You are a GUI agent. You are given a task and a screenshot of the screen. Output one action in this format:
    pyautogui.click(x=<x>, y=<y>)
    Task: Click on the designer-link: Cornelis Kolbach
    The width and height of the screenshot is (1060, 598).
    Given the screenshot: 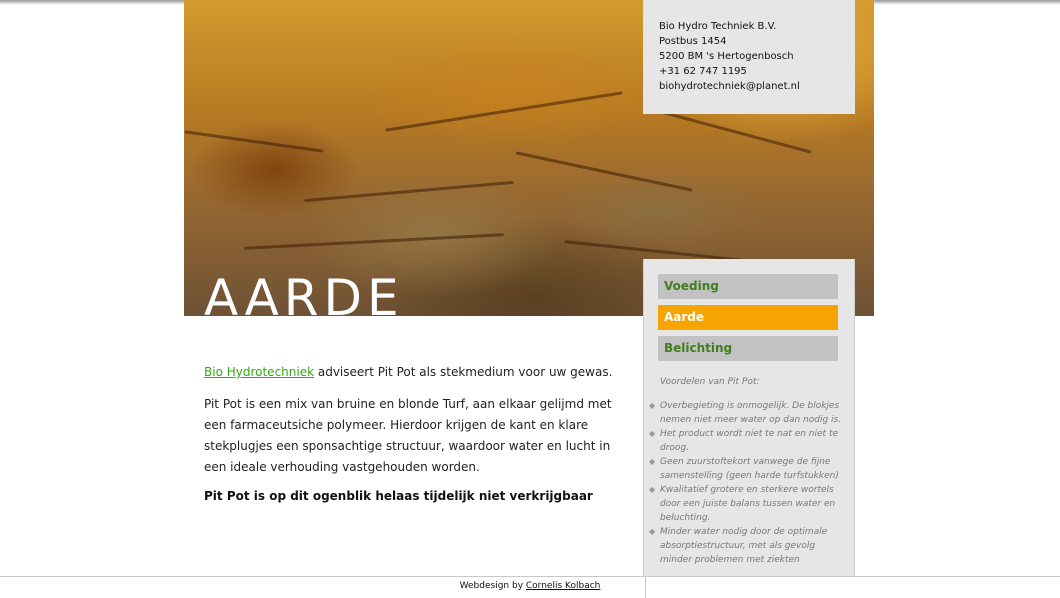 What is the action you would take?
    pyautogui.click(x=563, y=586)
    